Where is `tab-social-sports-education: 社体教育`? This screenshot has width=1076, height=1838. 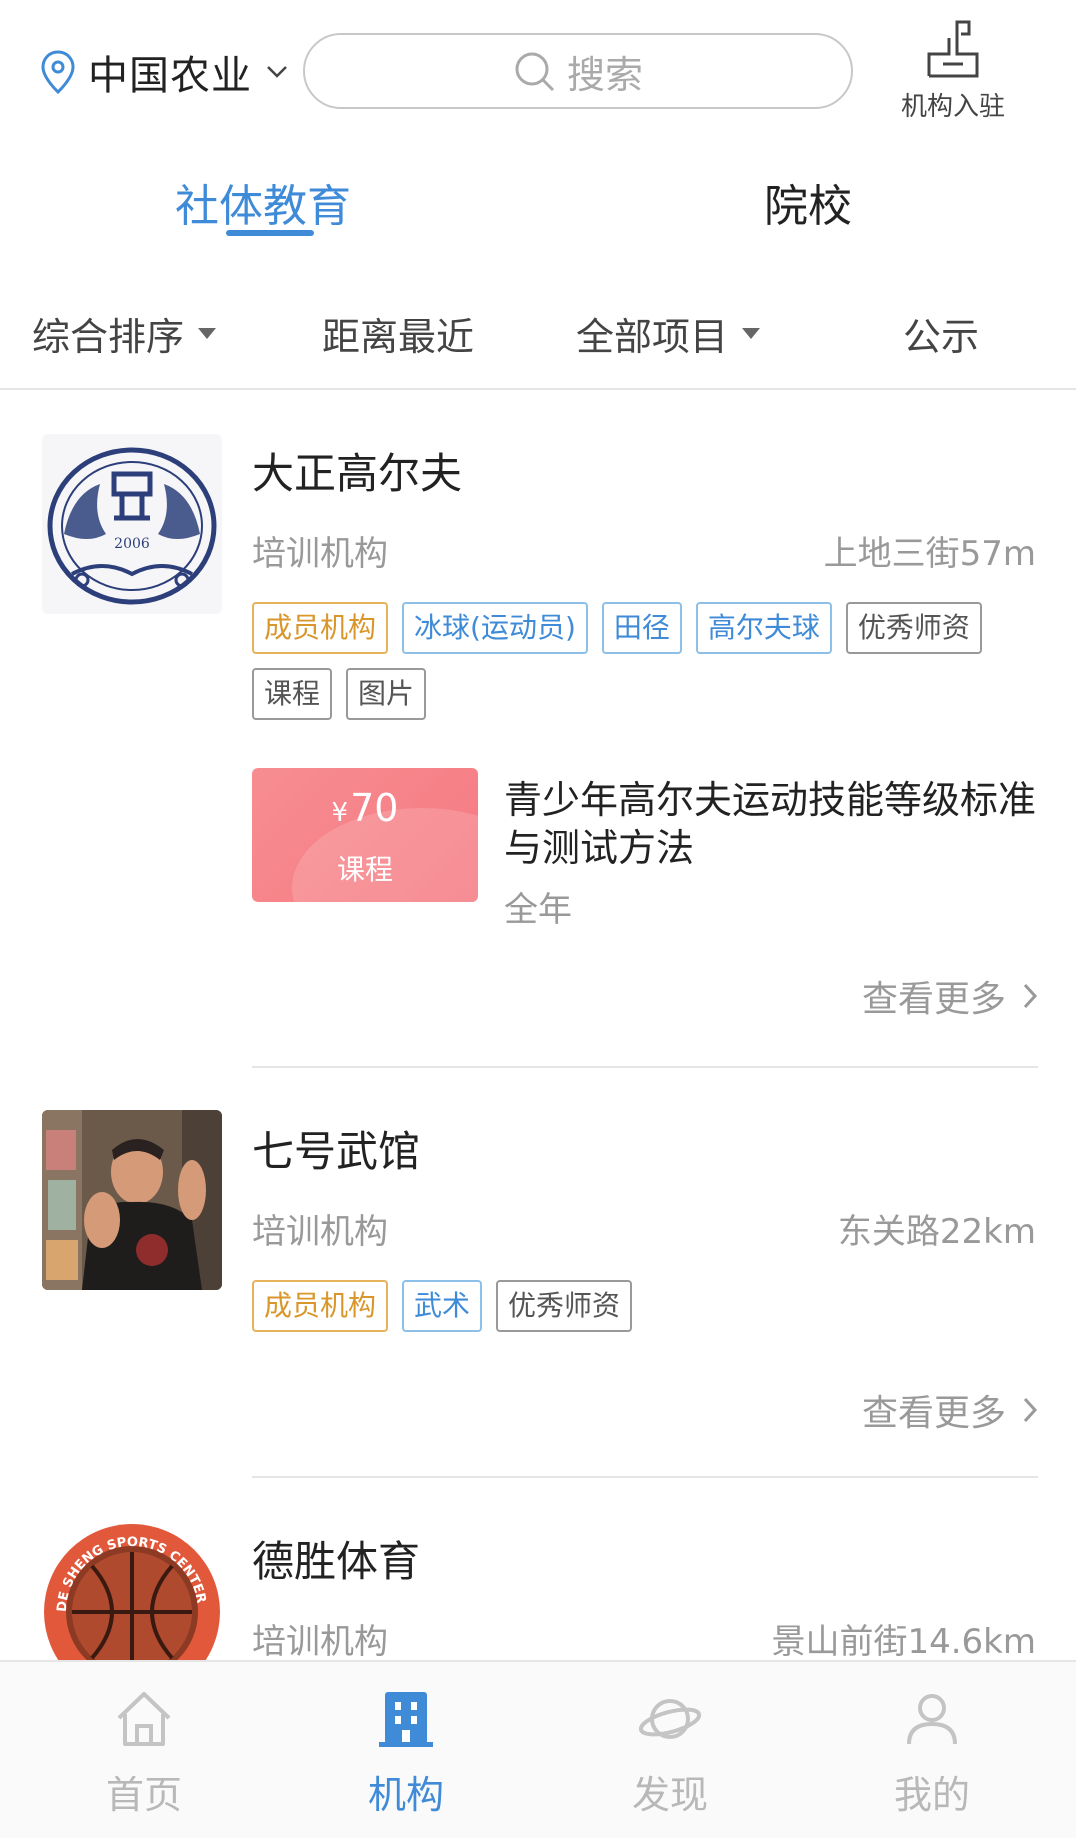
tab-social-sports-education: 社体教育 is located at coordinates (263, 202).